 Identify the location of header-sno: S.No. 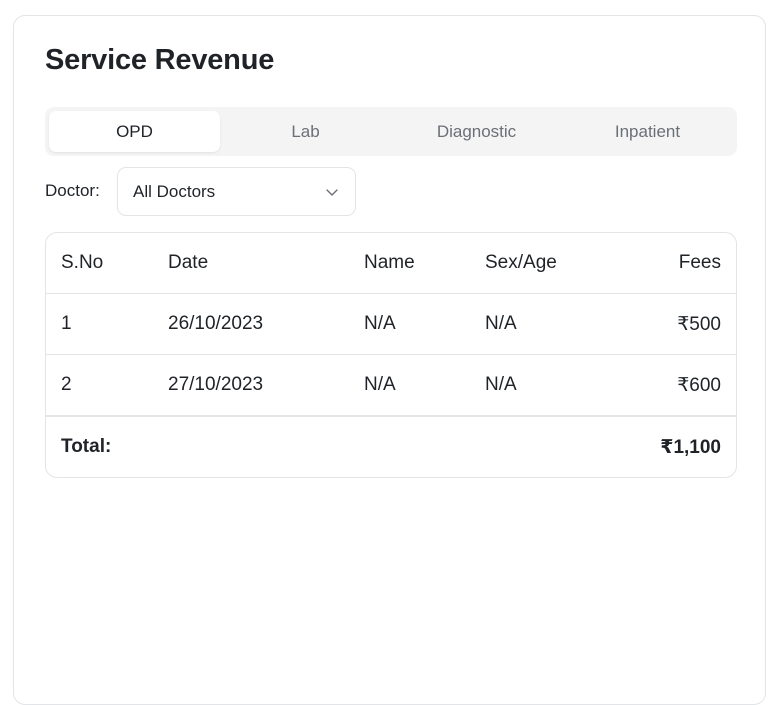
(99, 263).